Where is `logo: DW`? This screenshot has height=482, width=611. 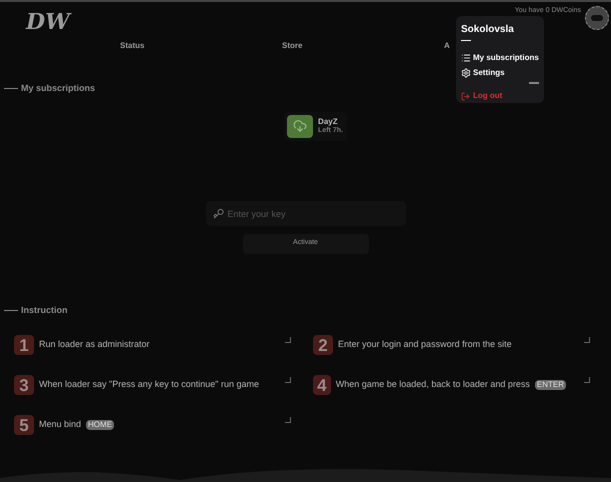 logo: DW is located at coordinates (48, 22).